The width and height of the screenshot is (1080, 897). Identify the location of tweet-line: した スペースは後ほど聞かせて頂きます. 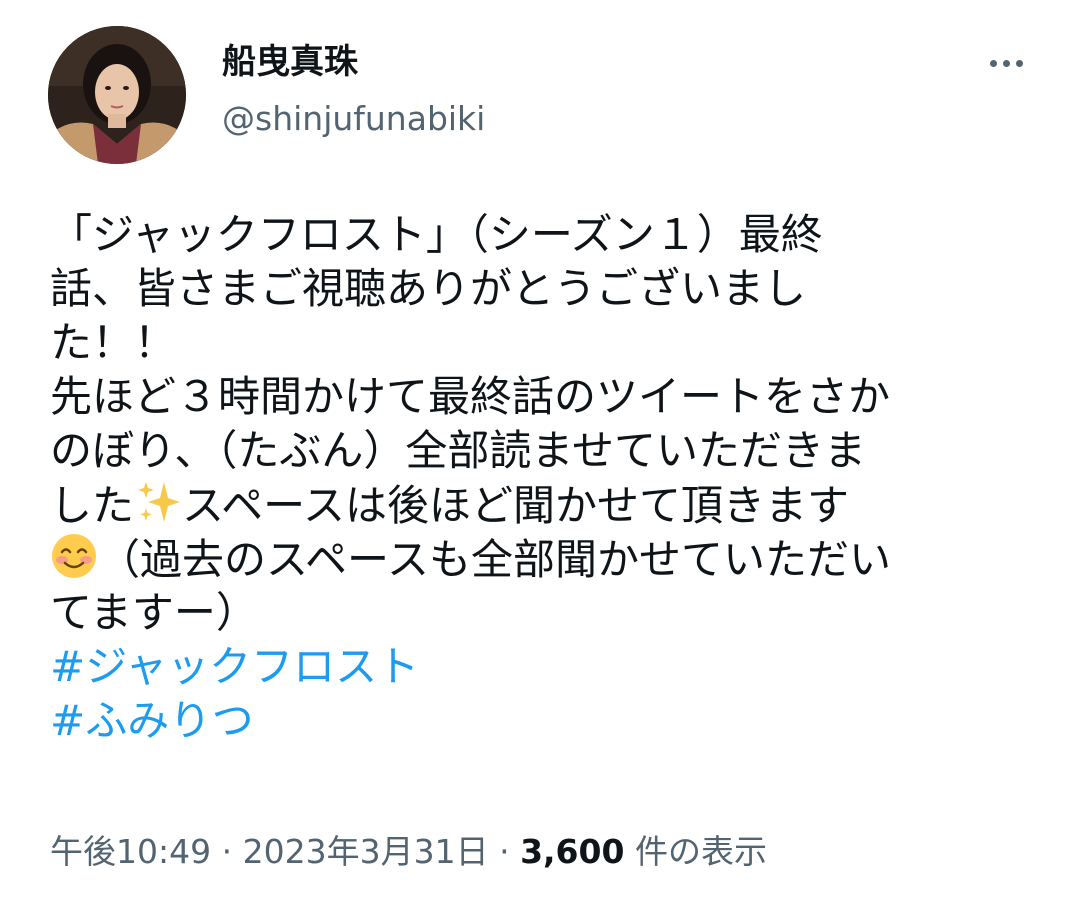
(545, 505).